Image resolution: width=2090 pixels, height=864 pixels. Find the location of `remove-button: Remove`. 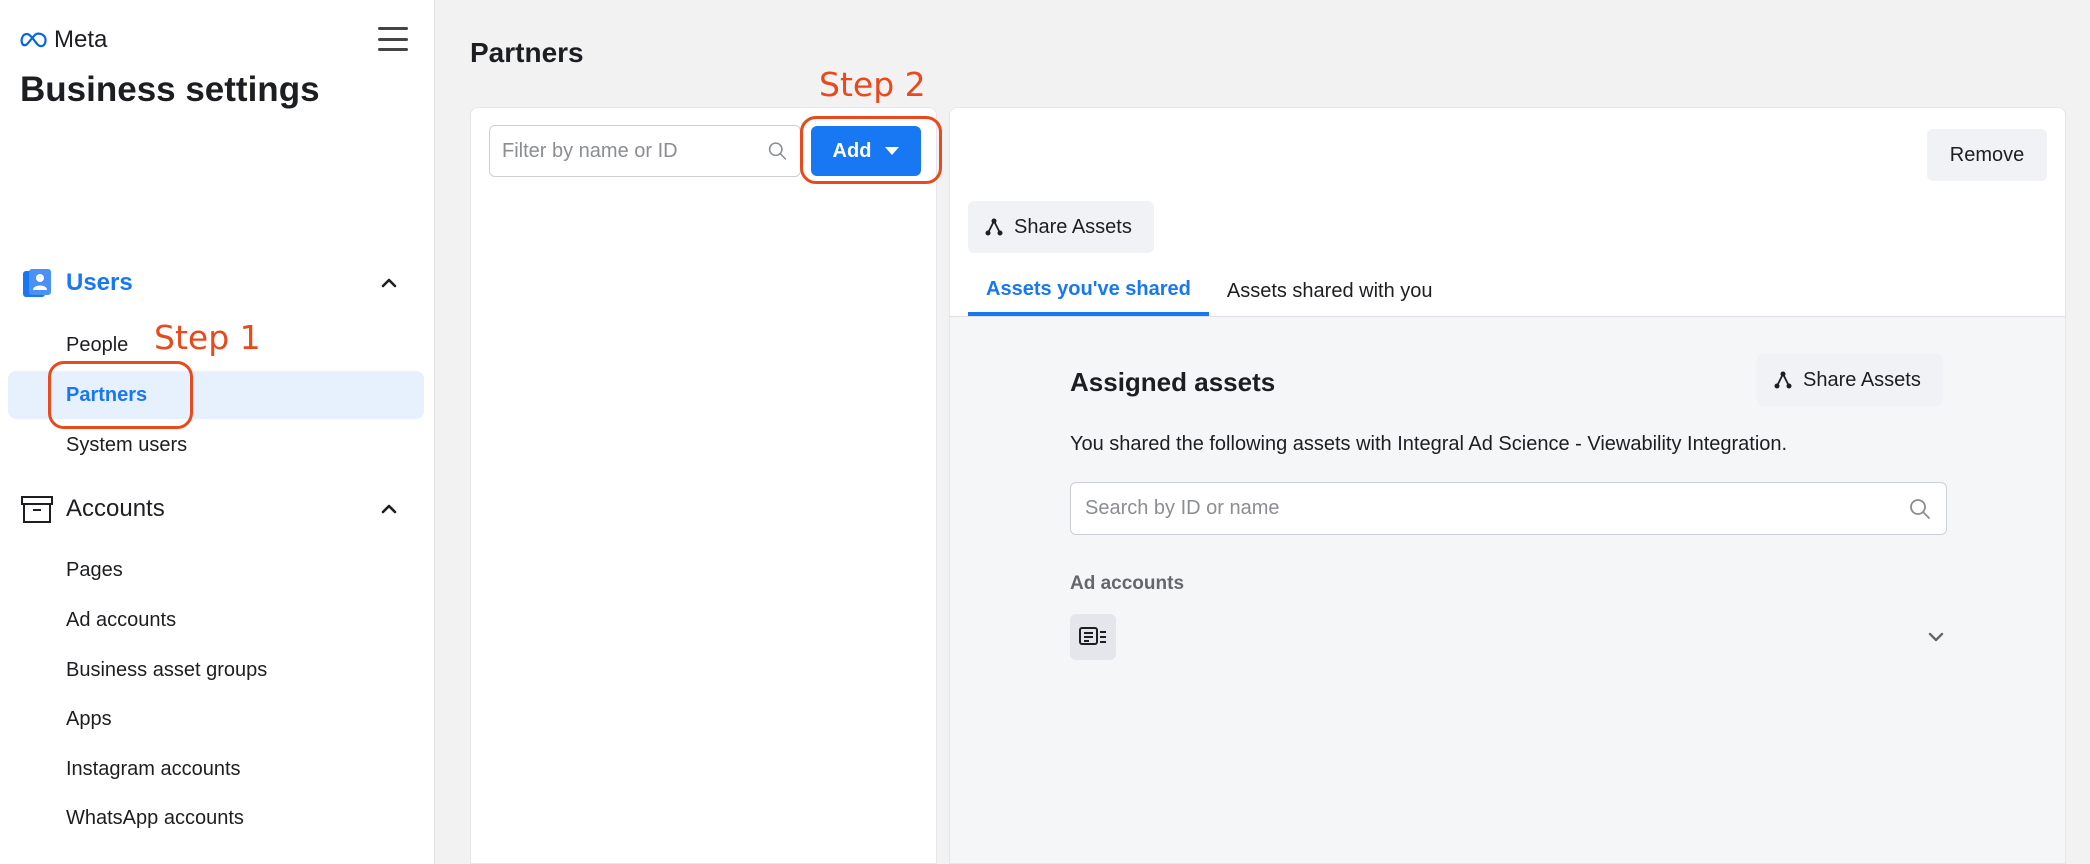

remove-button: Remove is located at coordinates (1987, 155).